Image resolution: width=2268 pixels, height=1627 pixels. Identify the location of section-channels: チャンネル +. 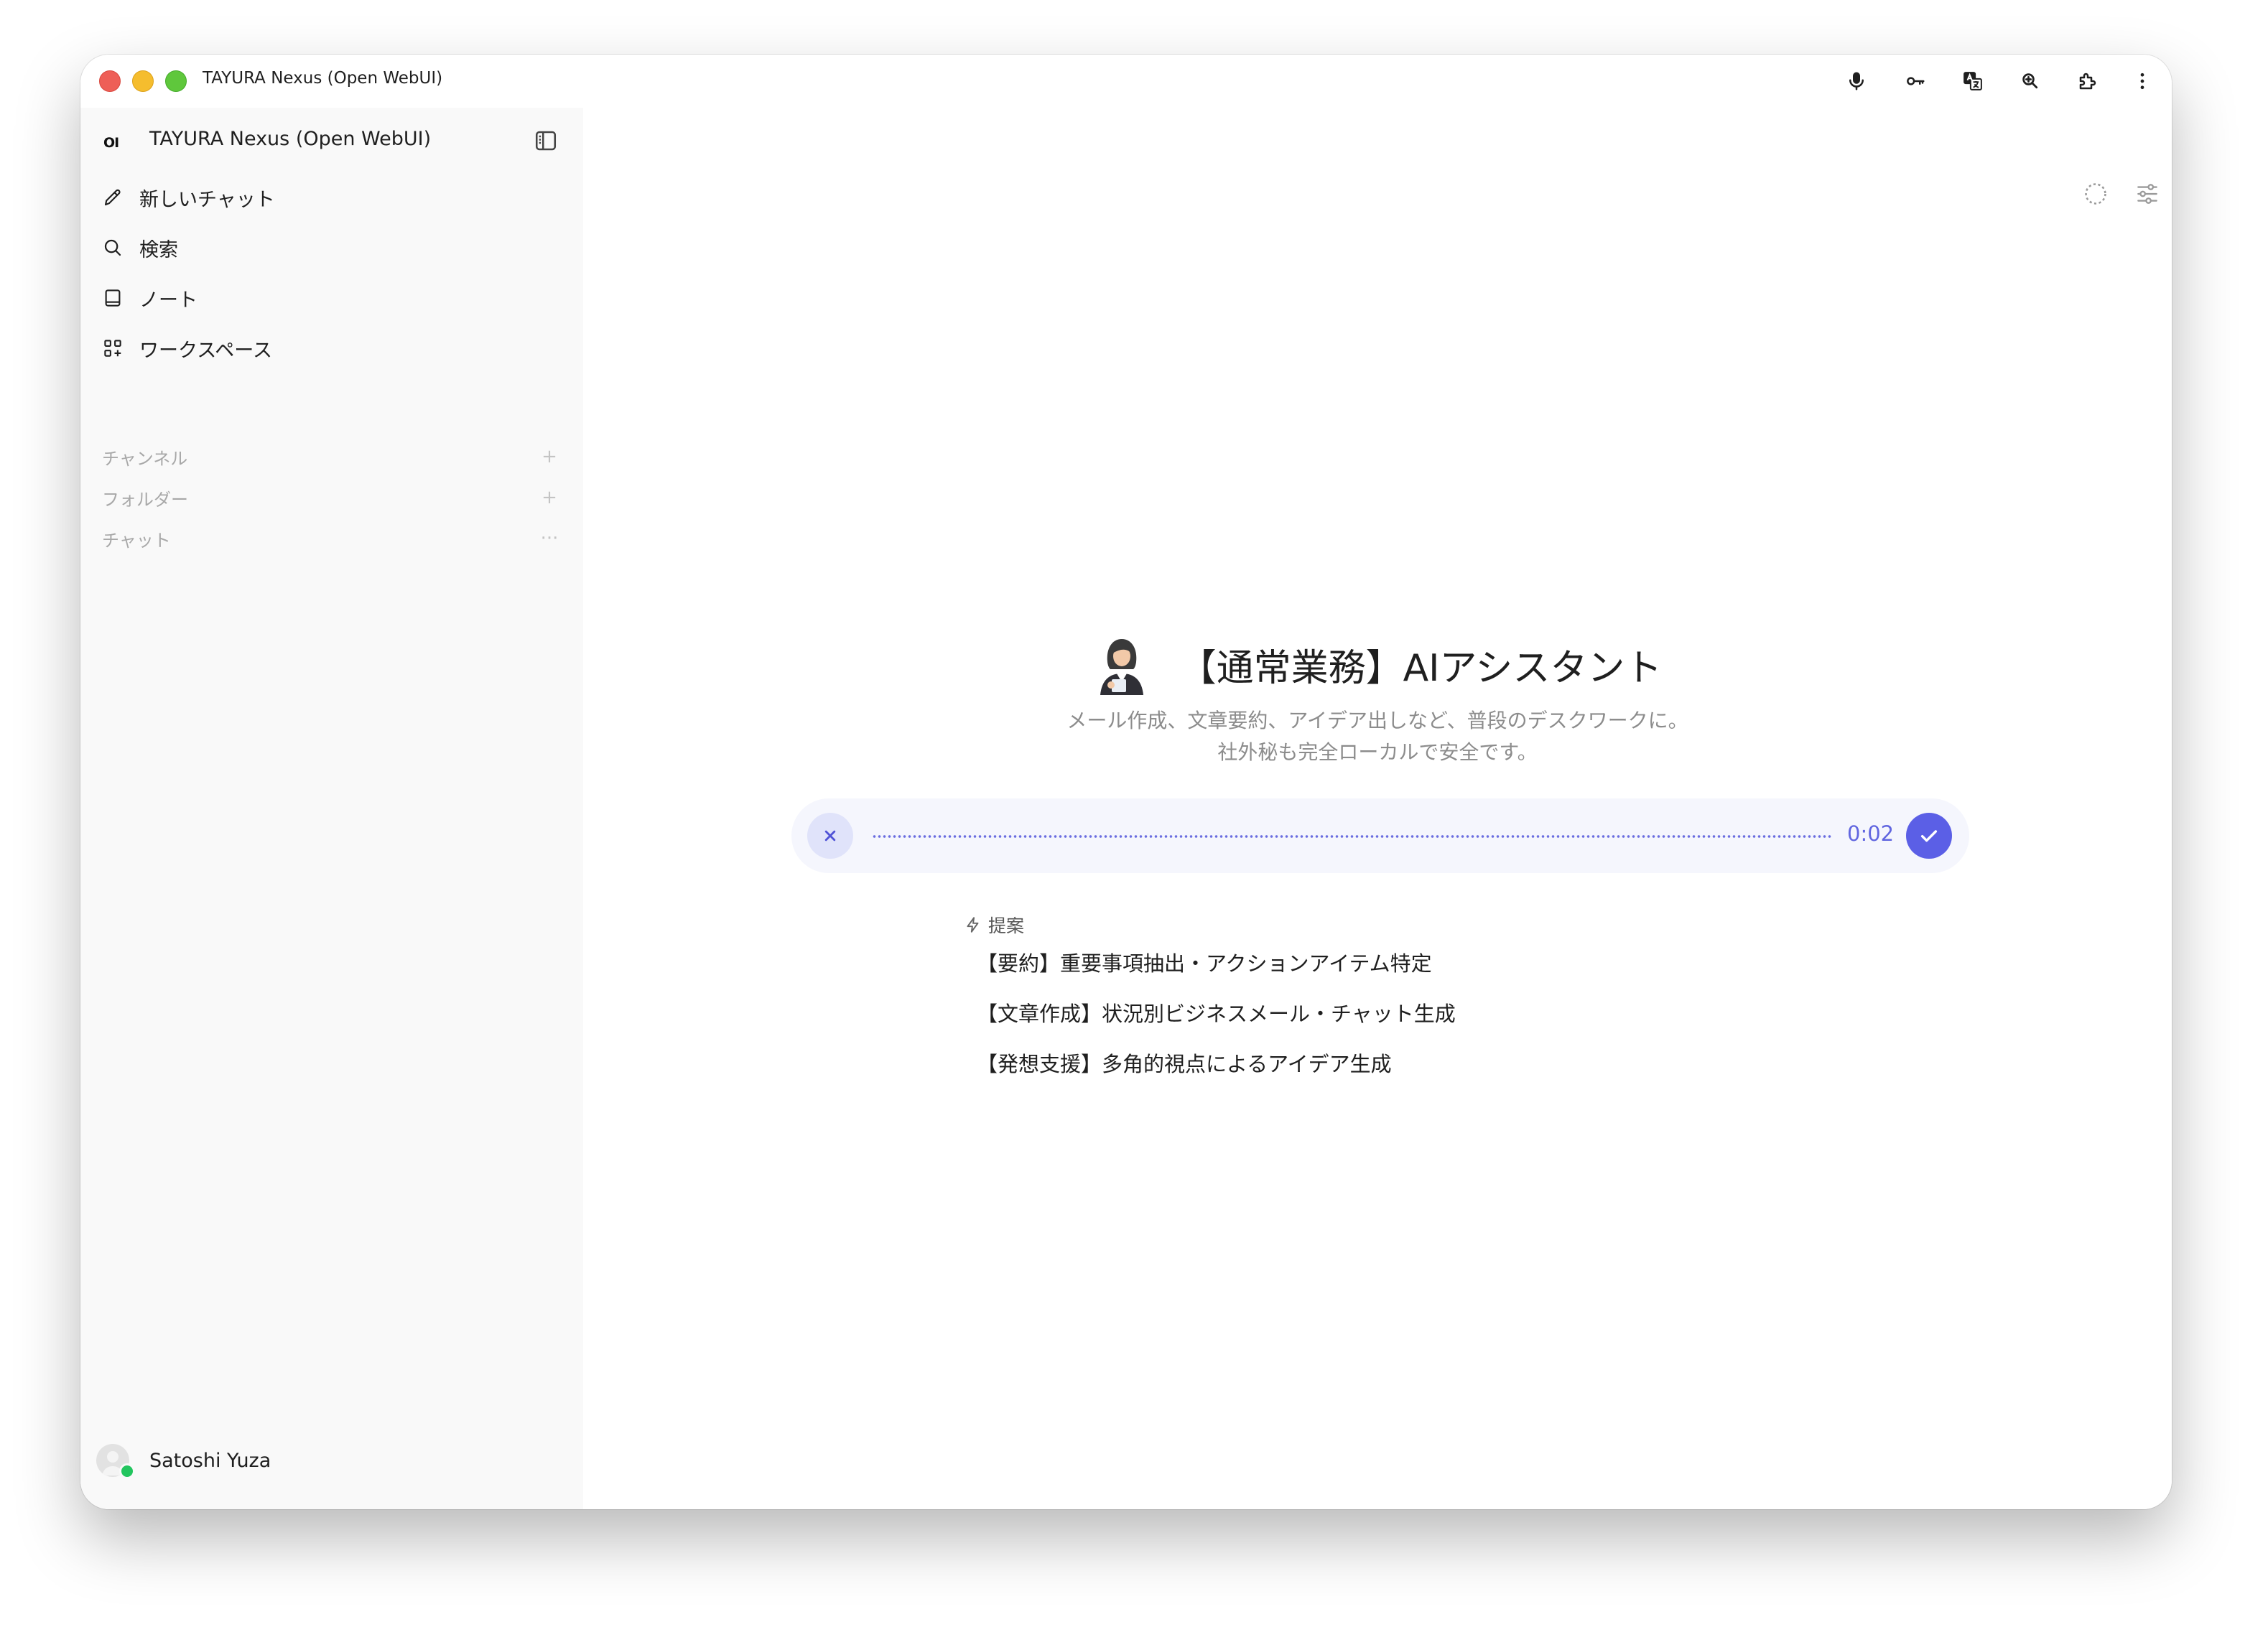
(332, 456).